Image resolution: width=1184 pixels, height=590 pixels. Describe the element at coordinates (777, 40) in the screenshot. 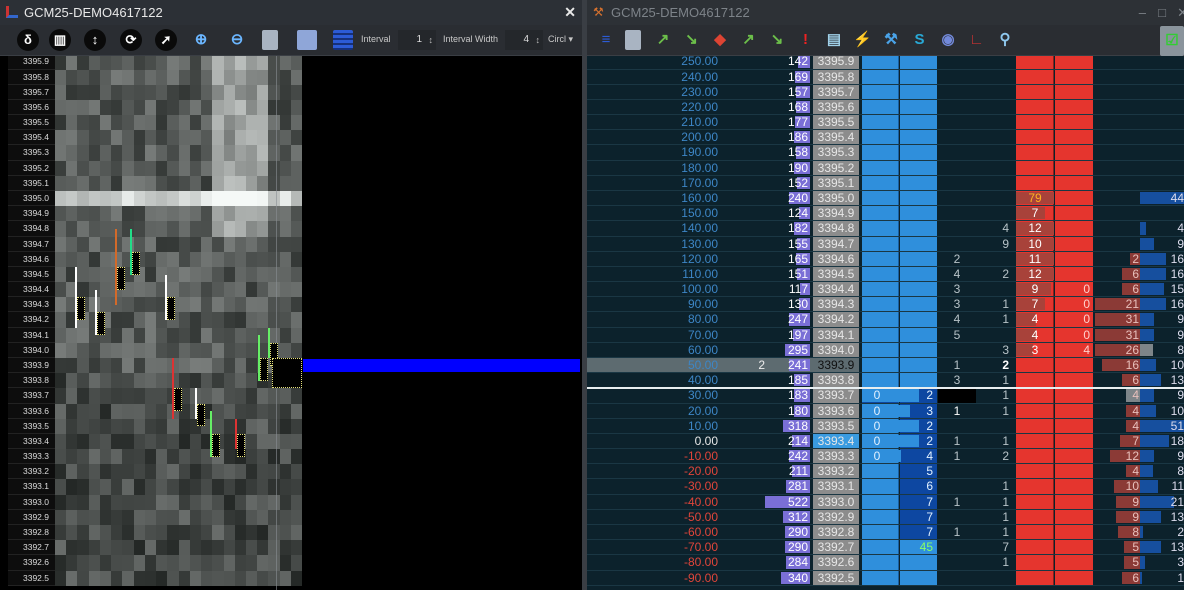

I see `export2-icon: ↘` at that location.